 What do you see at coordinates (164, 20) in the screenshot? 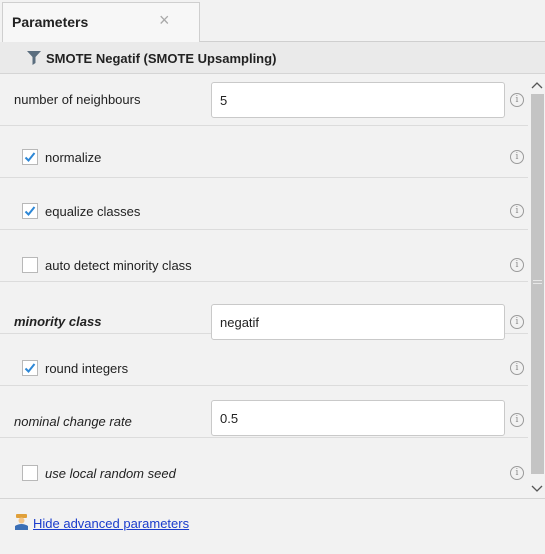
I see `close-icon: ×` at bounding box center [164, 20].